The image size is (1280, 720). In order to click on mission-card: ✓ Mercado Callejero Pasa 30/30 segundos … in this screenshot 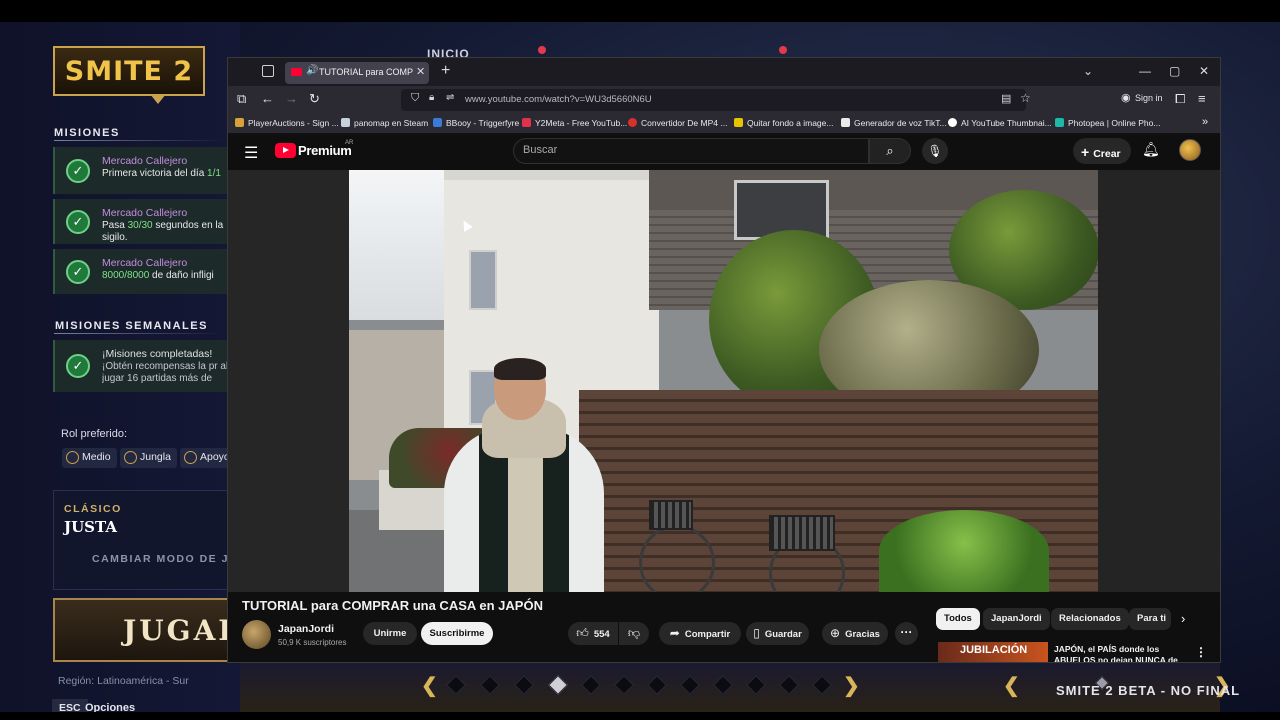, I will do `click(140, 221)`.